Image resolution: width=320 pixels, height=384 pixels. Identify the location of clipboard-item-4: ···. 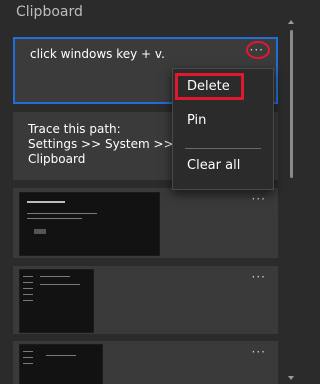
(145, 300).